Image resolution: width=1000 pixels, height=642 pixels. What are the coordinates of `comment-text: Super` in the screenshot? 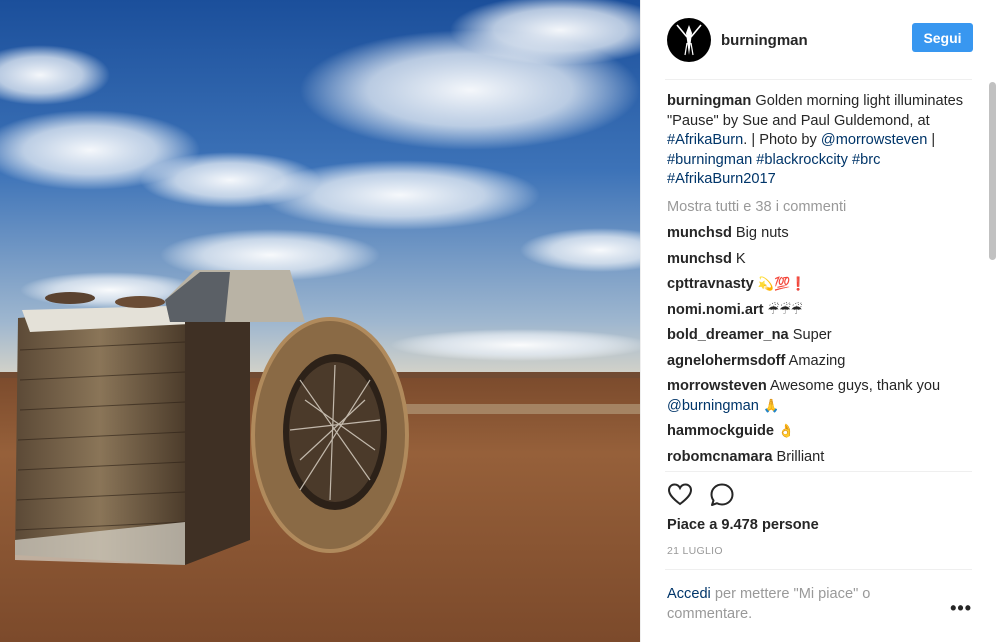 It's located at (810, 335).